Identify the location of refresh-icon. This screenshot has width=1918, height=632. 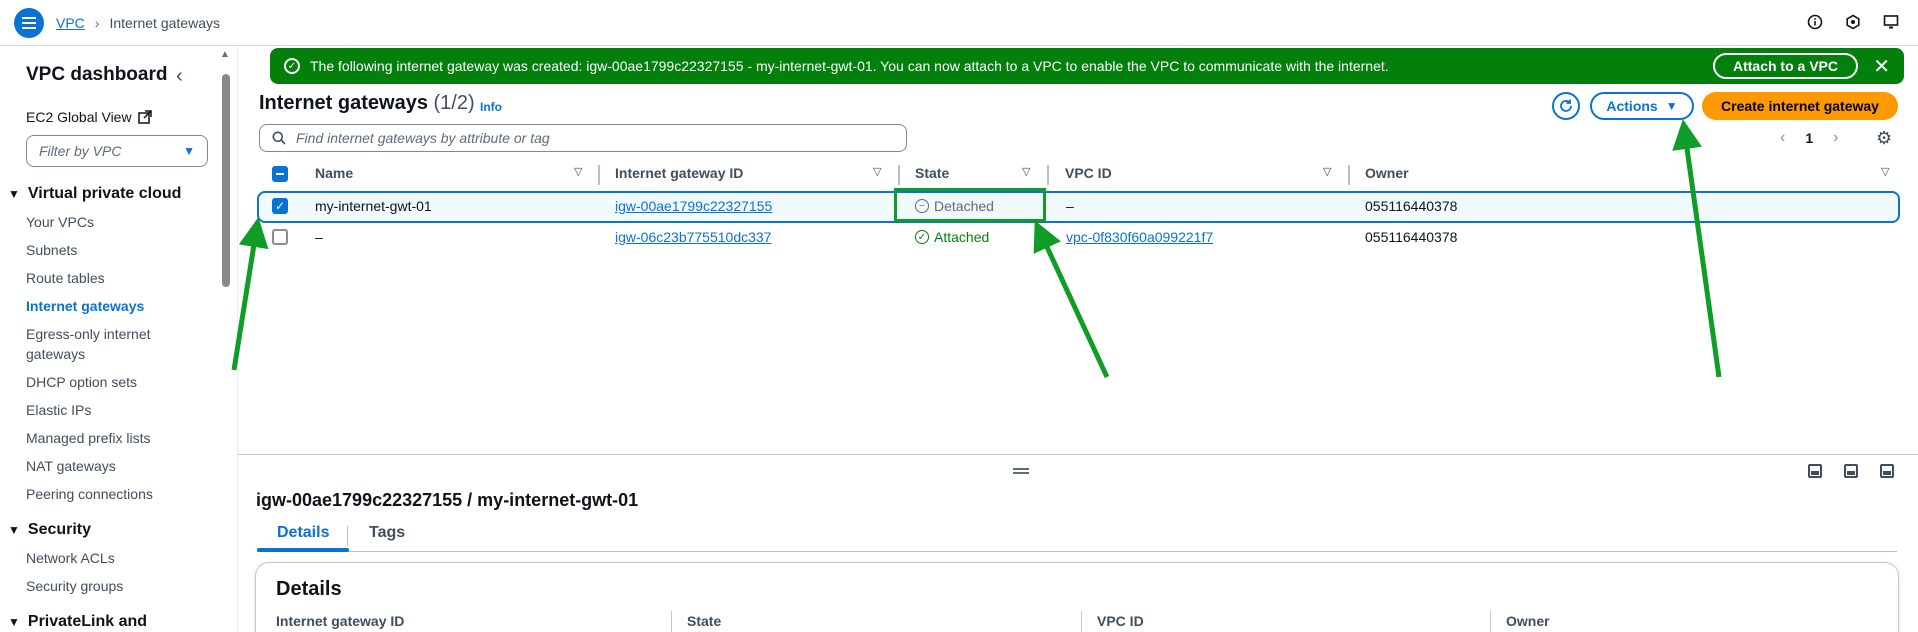
(1566, 105).